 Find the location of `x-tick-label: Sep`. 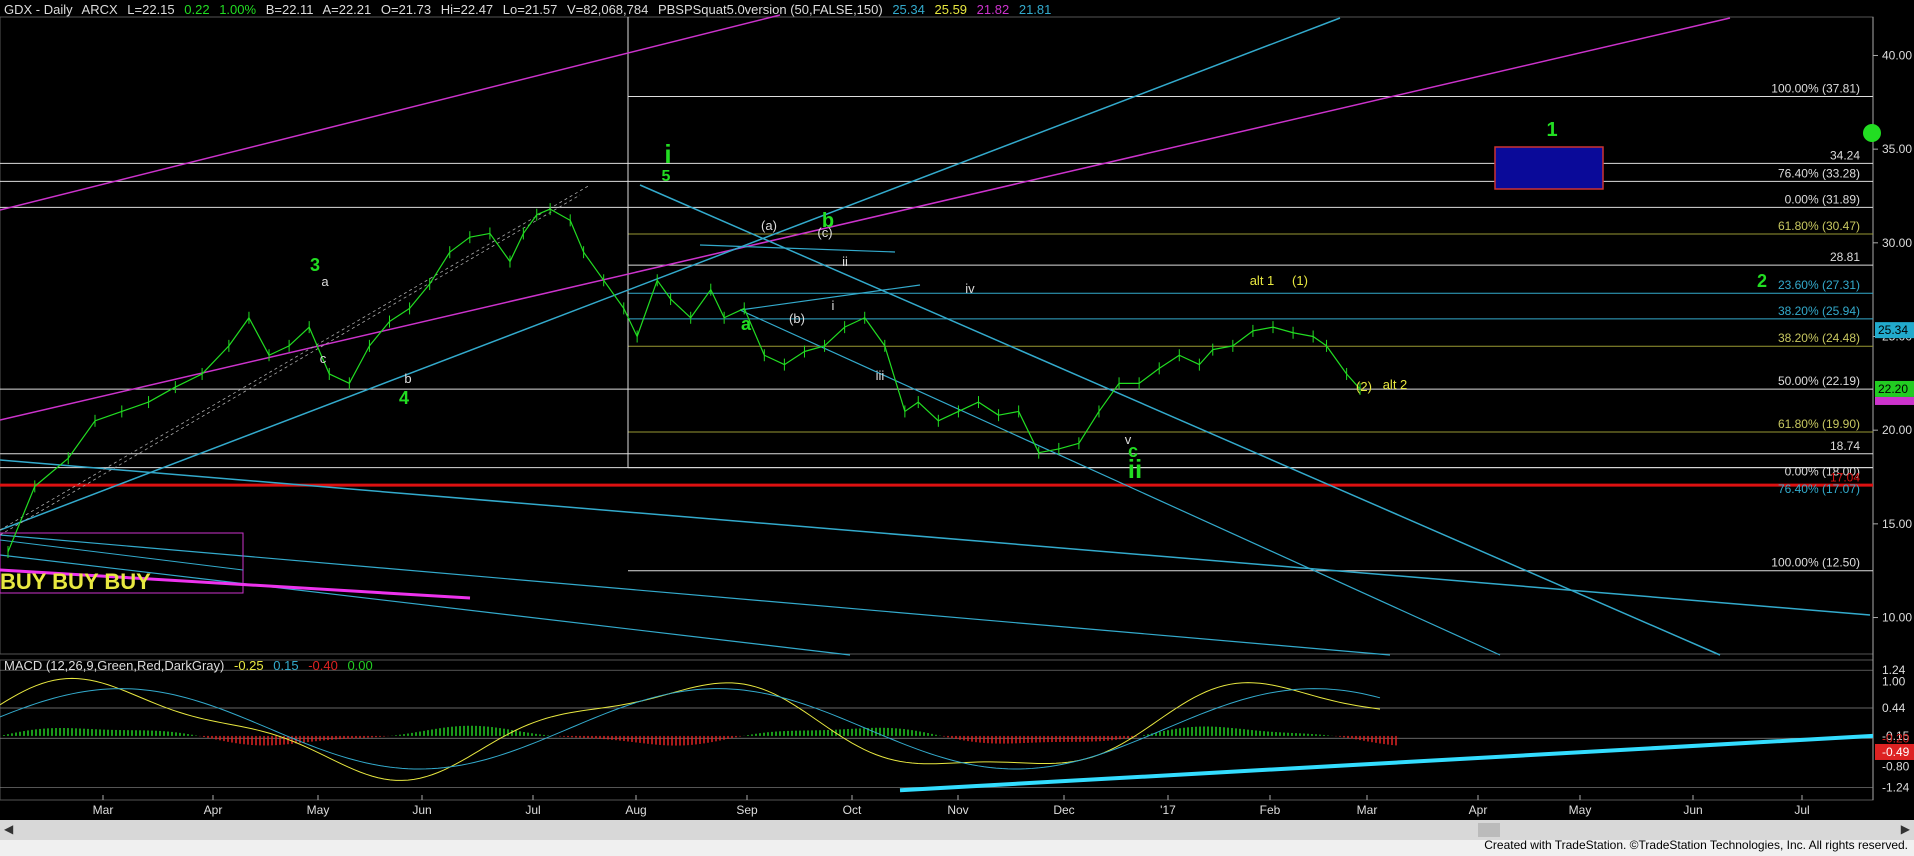

x-tick-label: Sep is located at coordinates (747, 810).